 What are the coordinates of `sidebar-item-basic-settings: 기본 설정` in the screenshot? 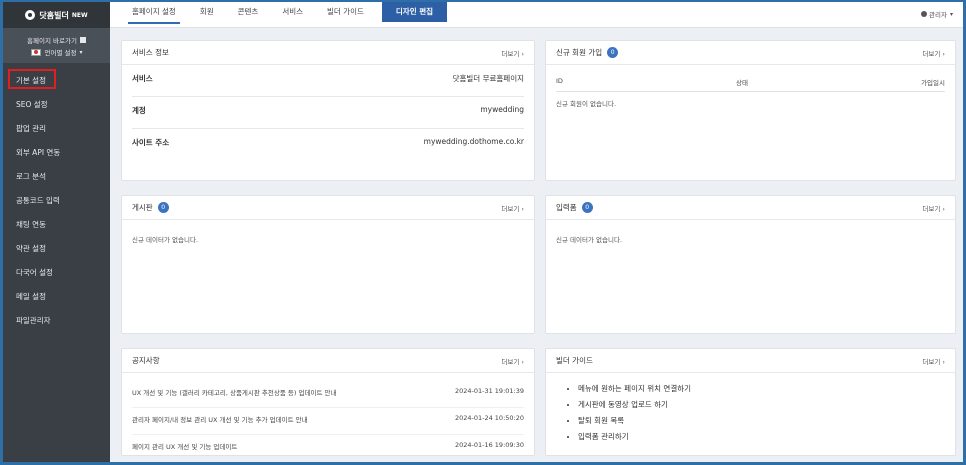 It's located at (56, 81).